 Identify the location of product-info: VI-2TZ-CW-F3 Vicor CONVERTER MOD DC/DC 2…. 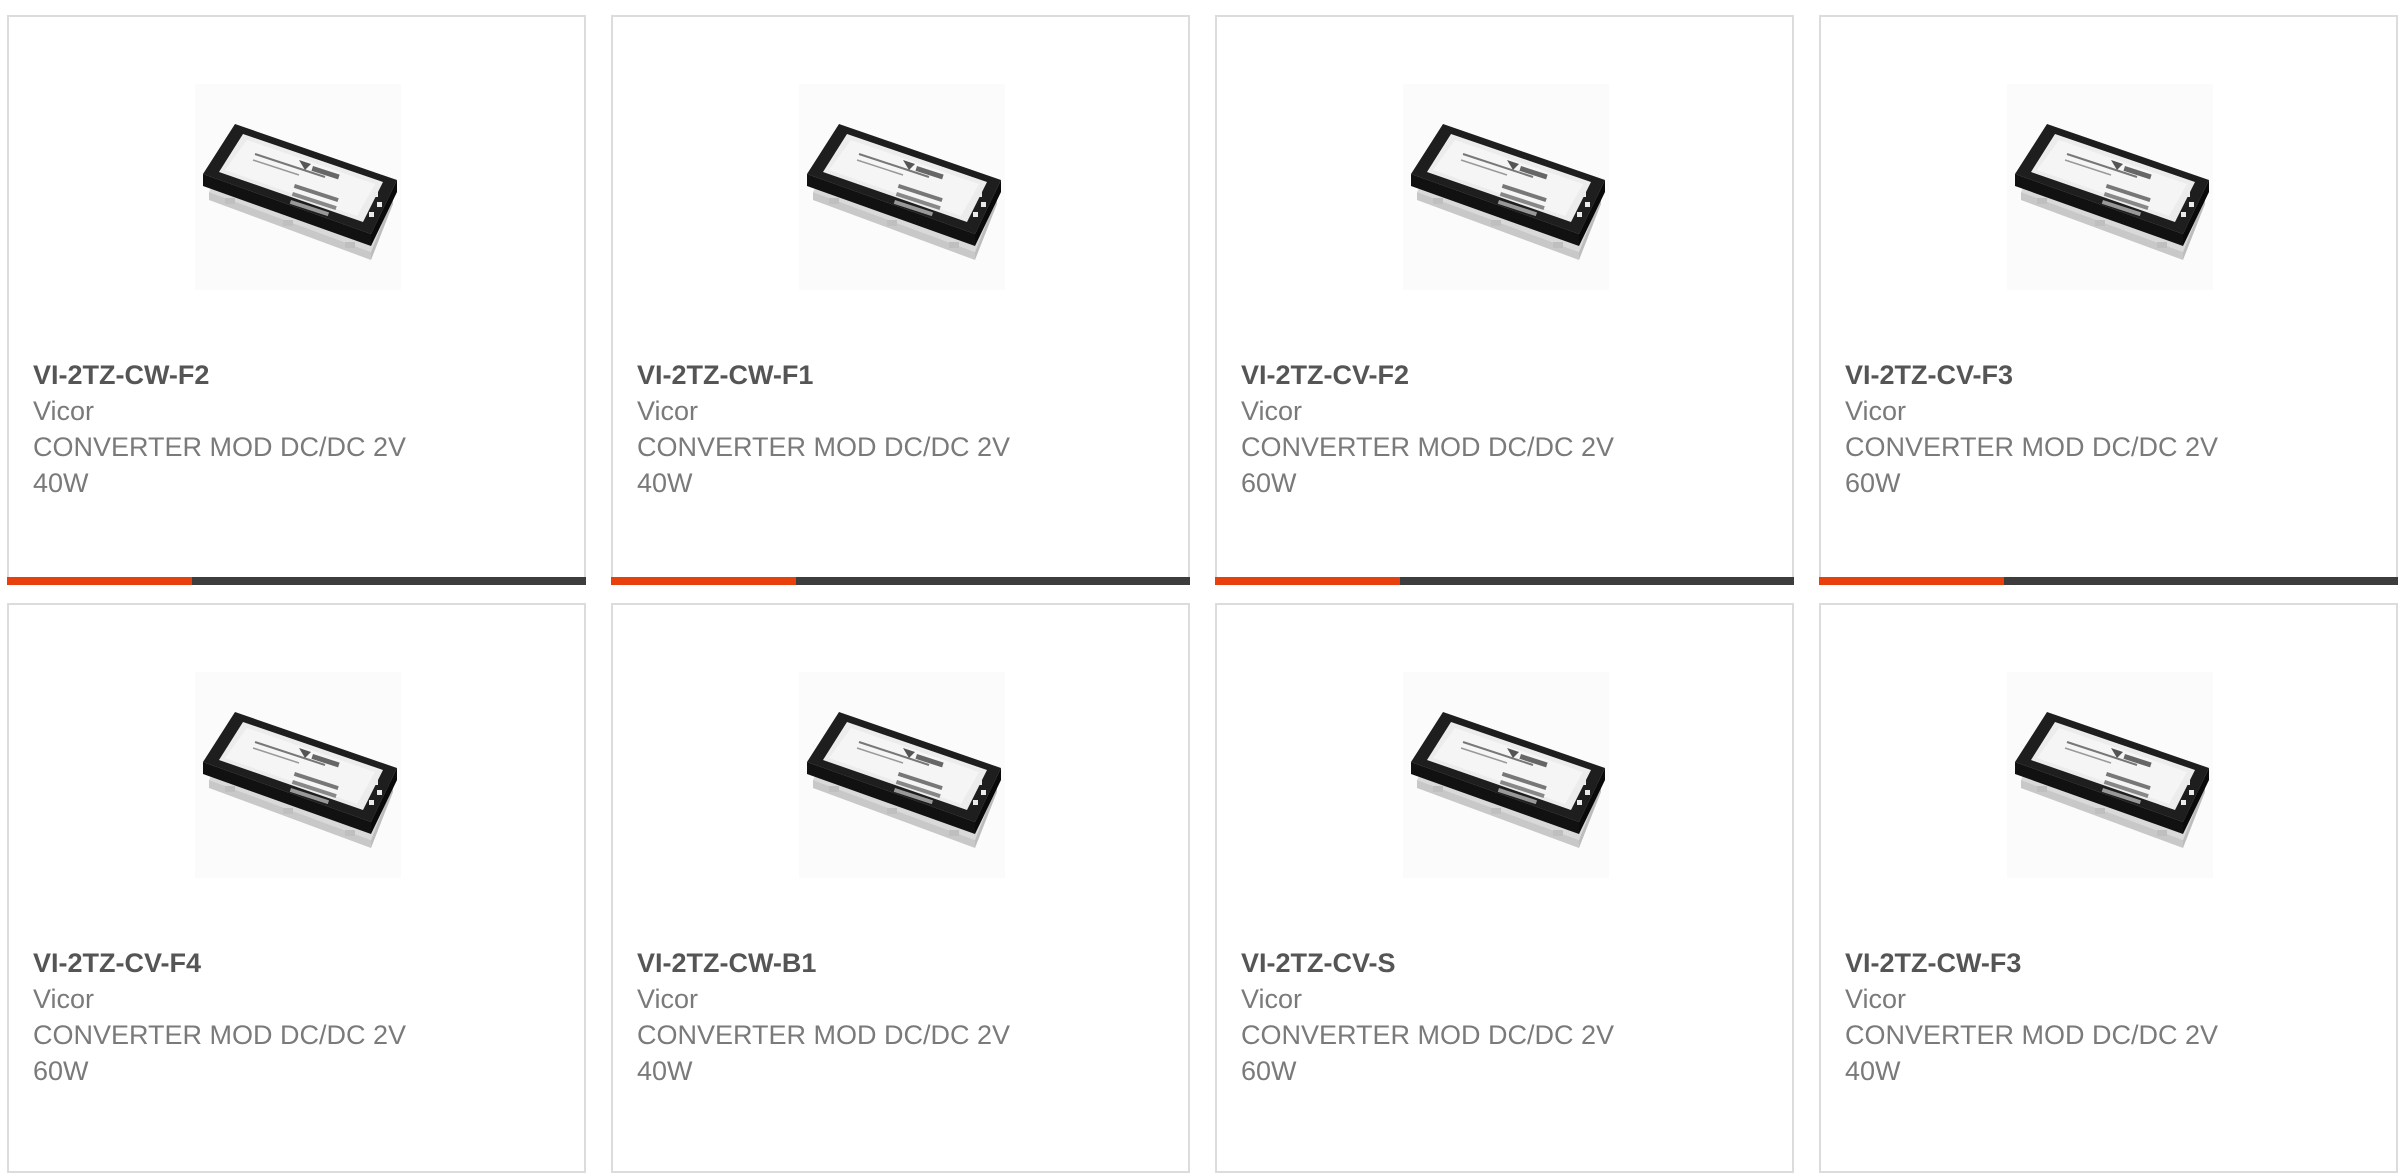
(2105, 1017).